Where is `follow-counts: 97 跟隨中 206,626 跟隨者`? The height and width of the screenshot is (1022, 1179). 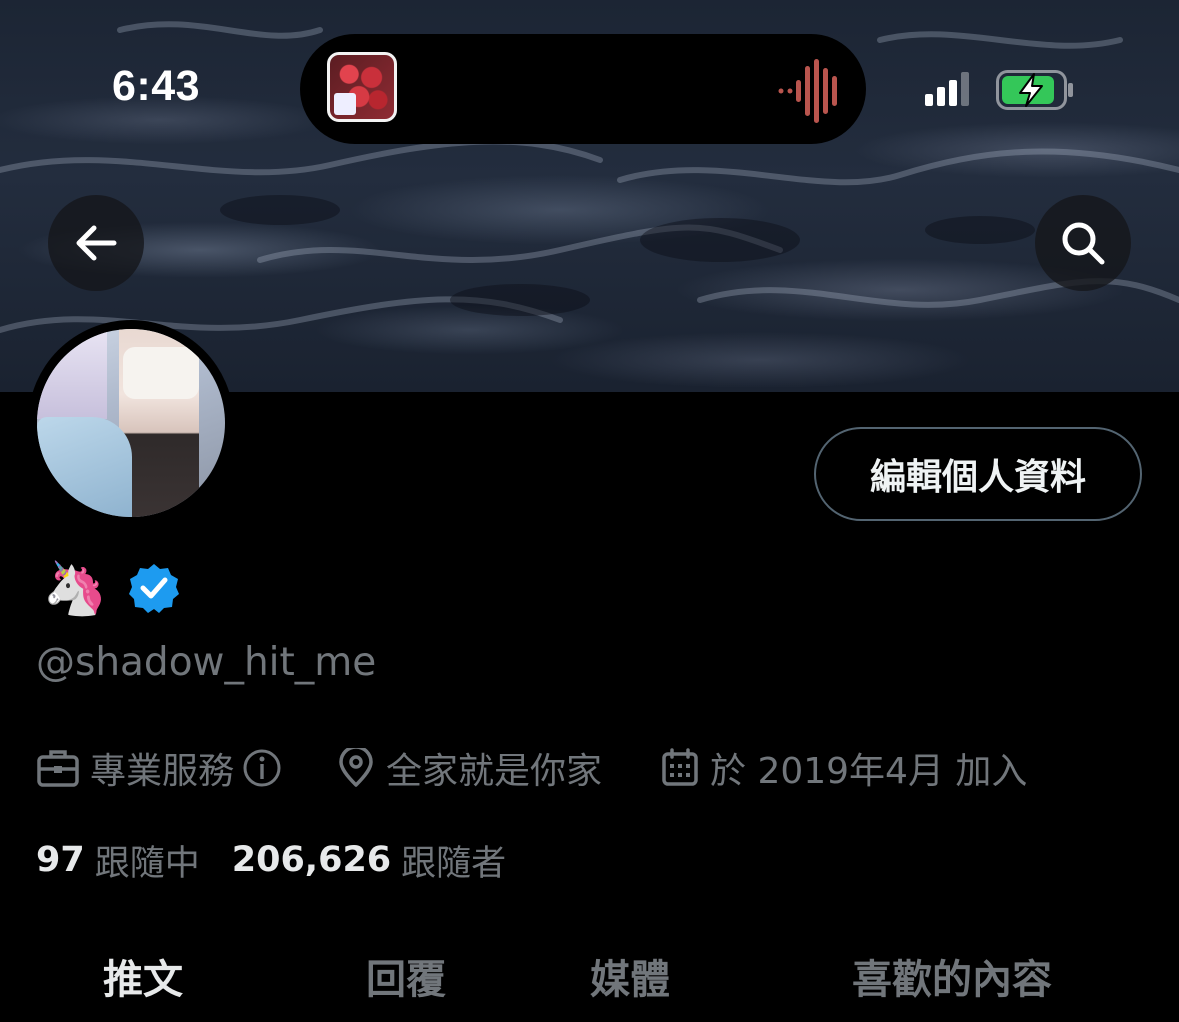 follow-counts: 97 跟隨中 206,626 跟隨者 is located at coordinates (287, 860).